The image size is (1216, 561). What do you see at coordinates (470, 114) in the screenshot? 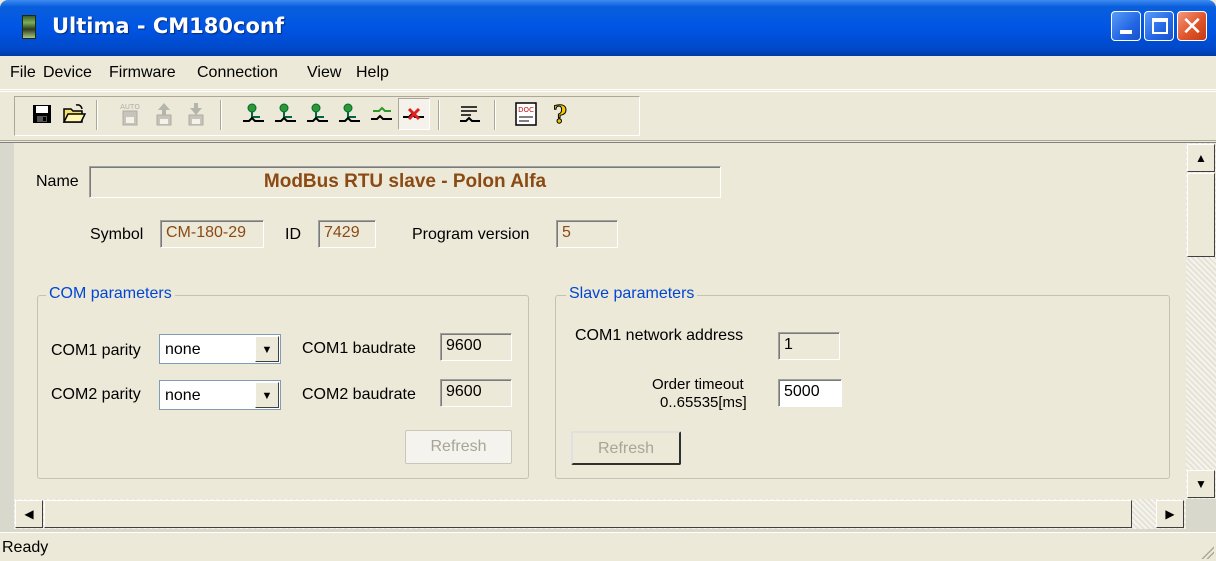
I see `monitor-icon` at bounding box center [470, 114].